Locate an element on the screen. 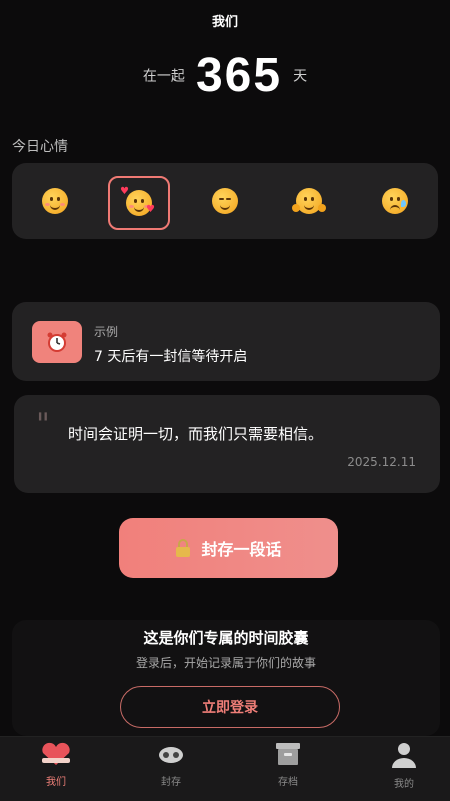  archive-box-icon is located at coordinates (288, 757).